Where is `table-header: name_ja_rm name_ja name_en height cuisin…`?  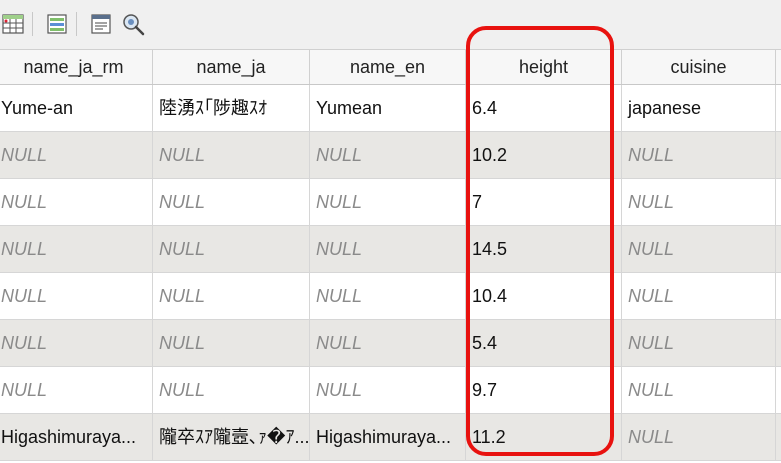 table-header: name_ja_rm name_ja name_en height cuisin… is located at coordinates (390, 67).